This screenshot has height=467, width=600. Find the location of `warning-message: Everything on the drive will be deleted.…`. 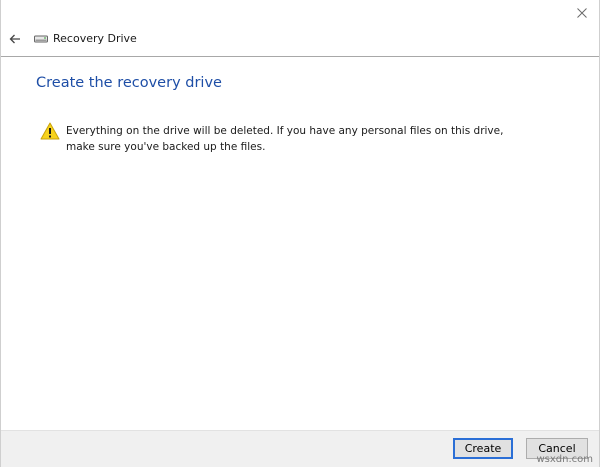

warning-message: Everything on the drive will be deleted.… is located at coordinates (285, 139).